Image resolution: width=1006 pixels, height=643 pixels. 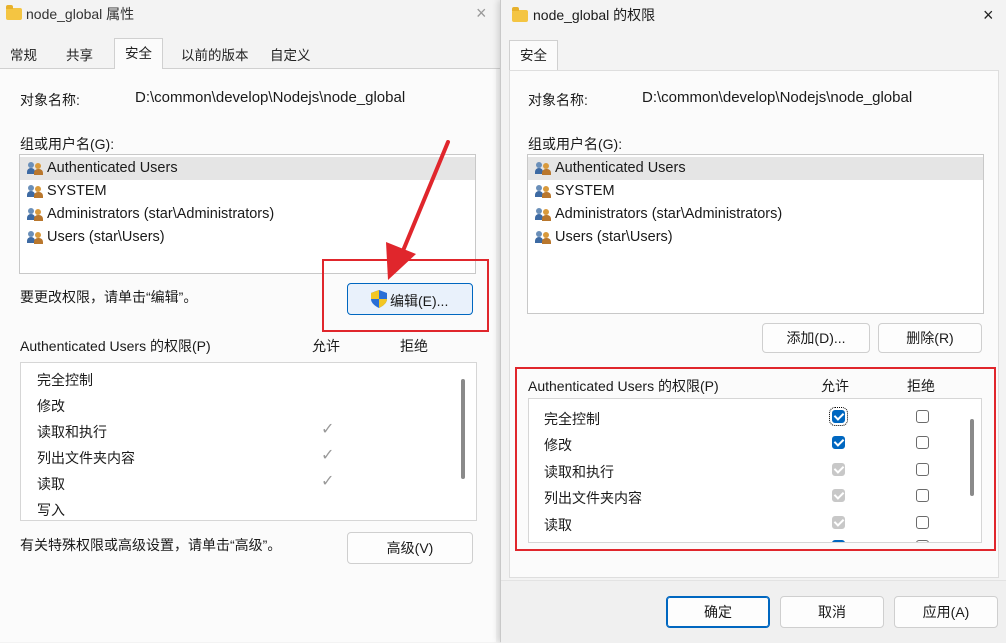 What do you see at coordinates (755, 459) in the screenshot?
I see `highlight-box` at bounding box center [755, 459].